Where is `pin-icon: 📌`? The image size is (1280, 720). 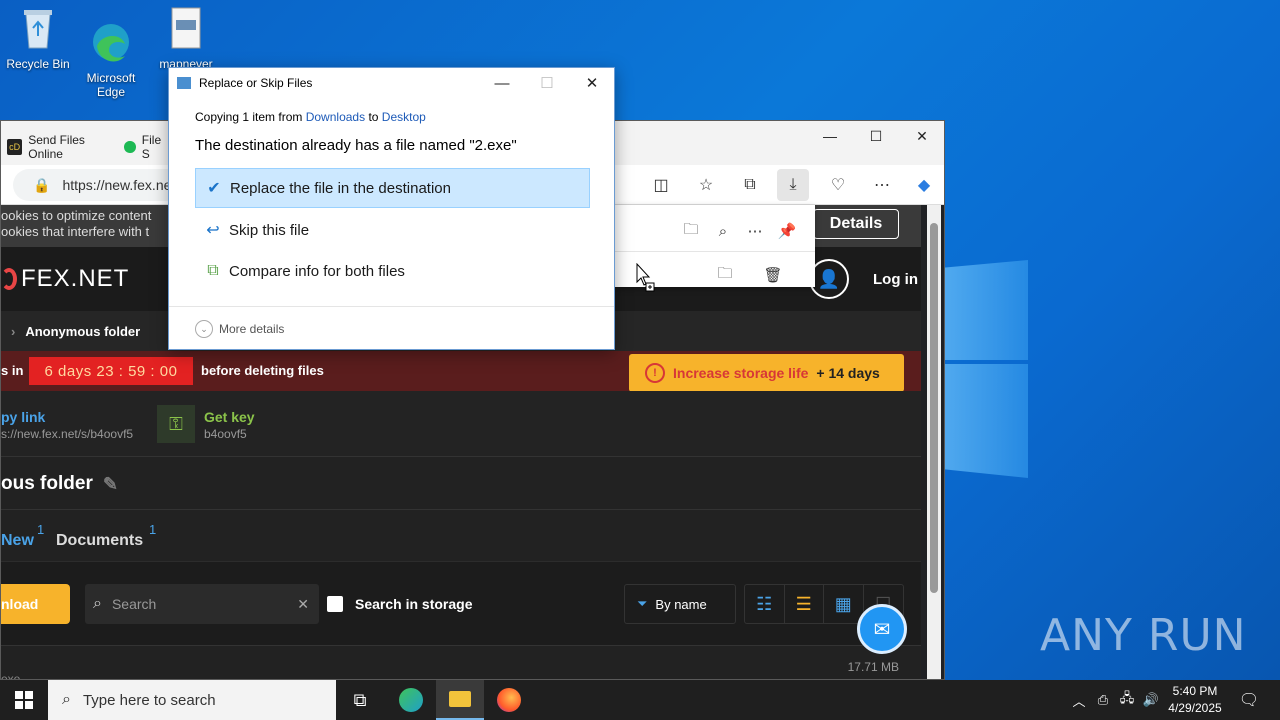
pin-icon: 📌 is located at coordinates (787, 231).